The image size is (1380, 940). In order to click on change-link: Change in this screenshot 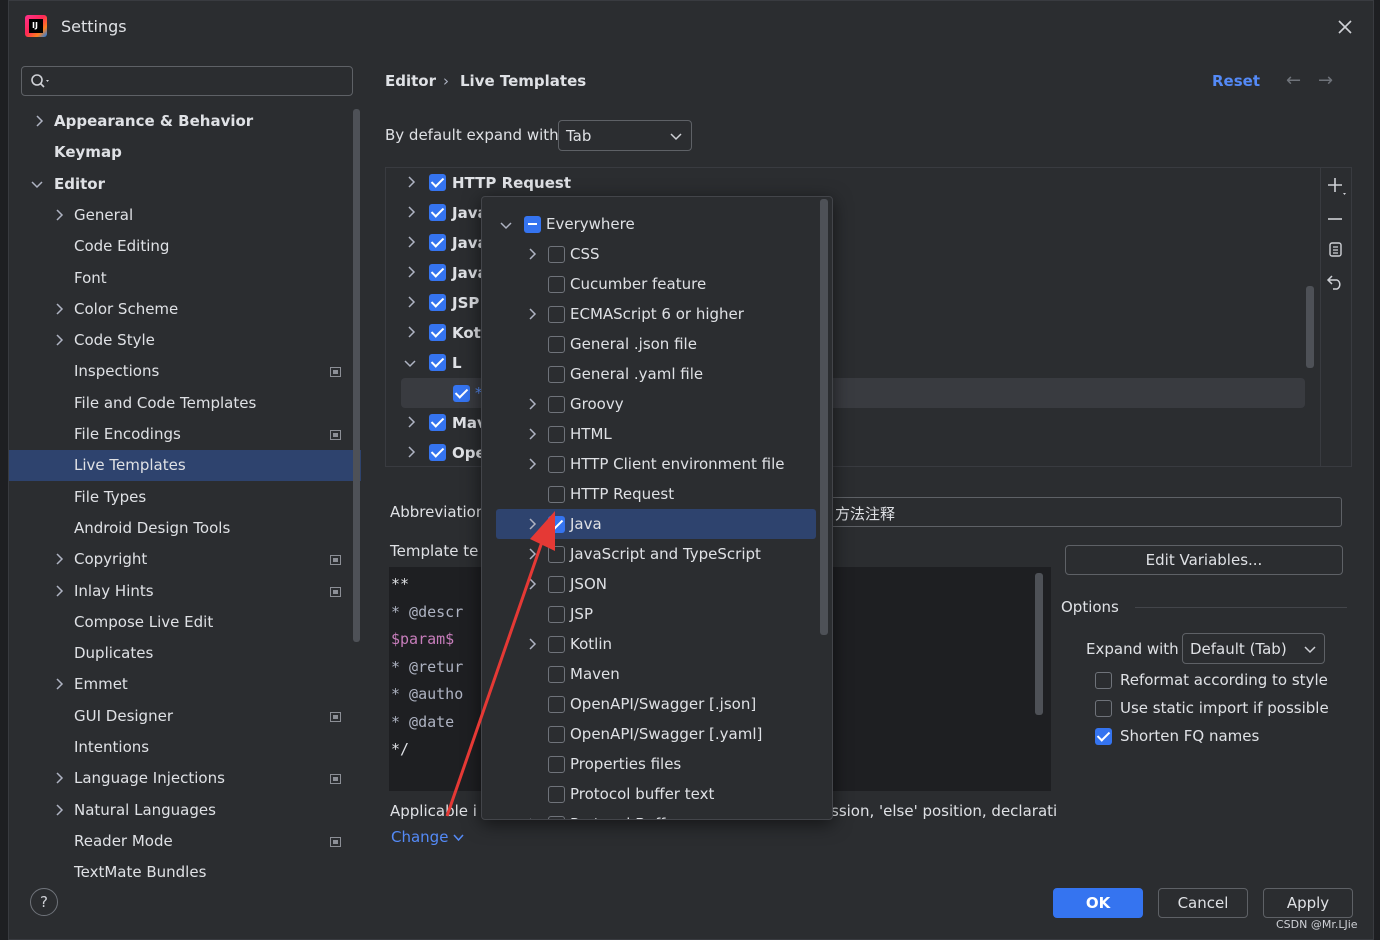, I will do `click(427, 837)`.